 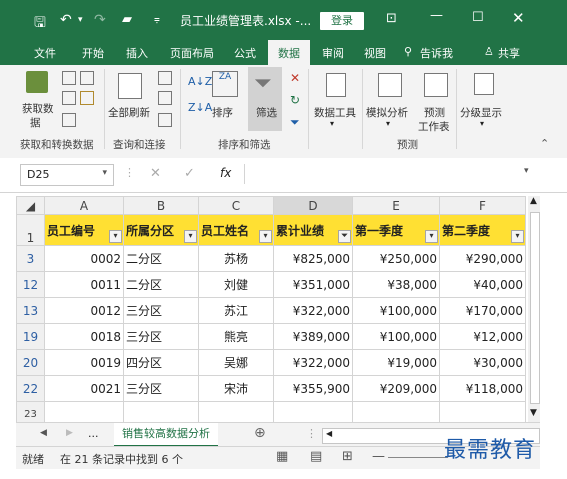 What do you see at coordinates (200, 81) in the screenshot?
I see `sort-ascending-icon: A↓Z` at bounding box center [200, 81].